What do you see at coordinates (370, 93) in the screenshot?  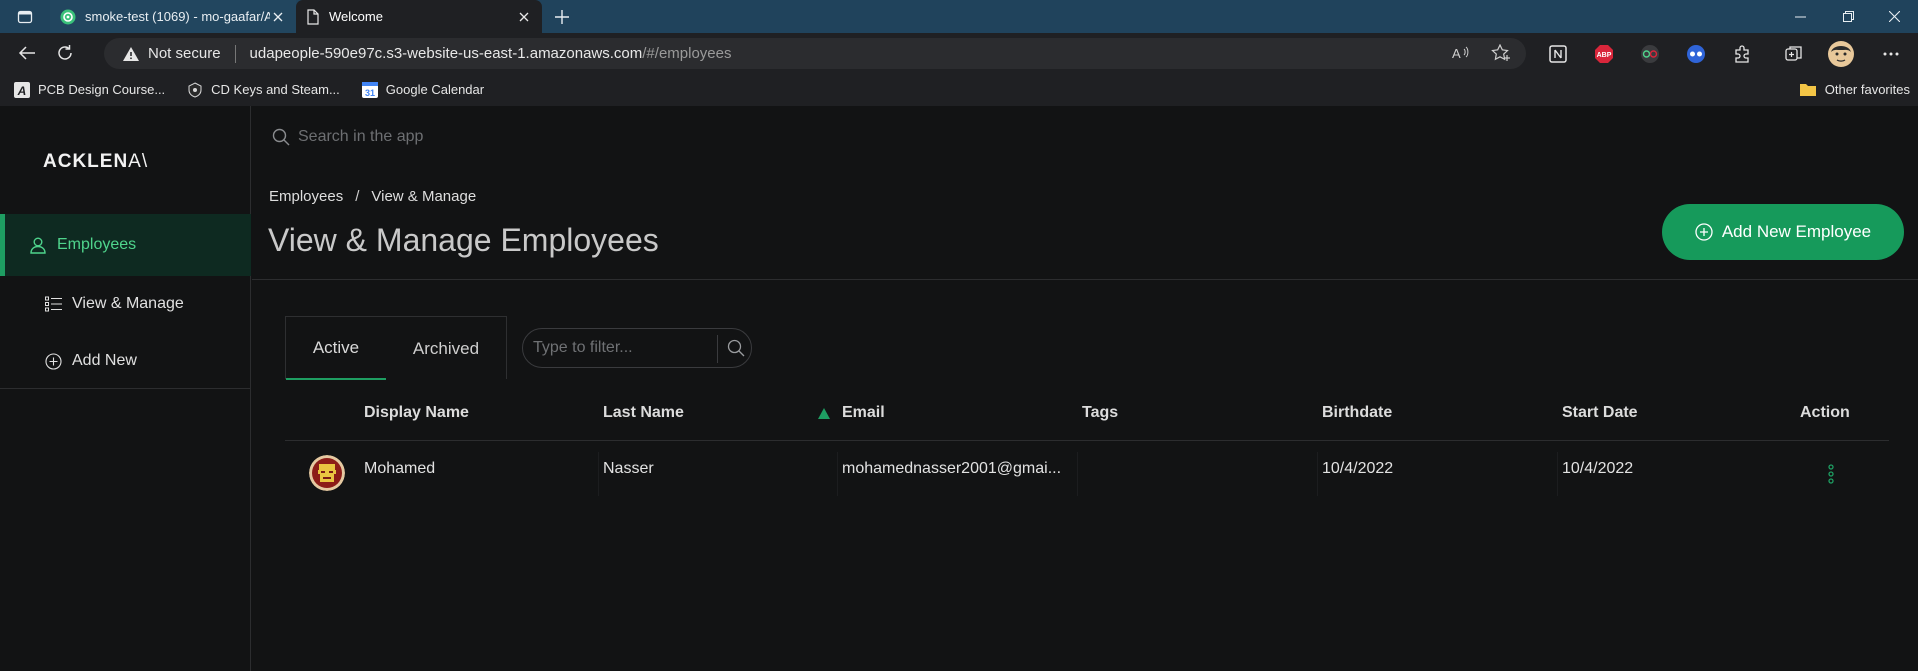 I see `svg-text: 31` at bounding box center [370, 93].